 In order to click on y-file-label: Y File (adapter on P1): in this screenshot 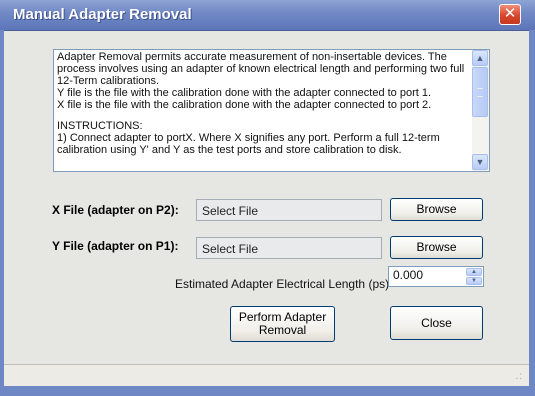, I will do `click(115, 246)`.